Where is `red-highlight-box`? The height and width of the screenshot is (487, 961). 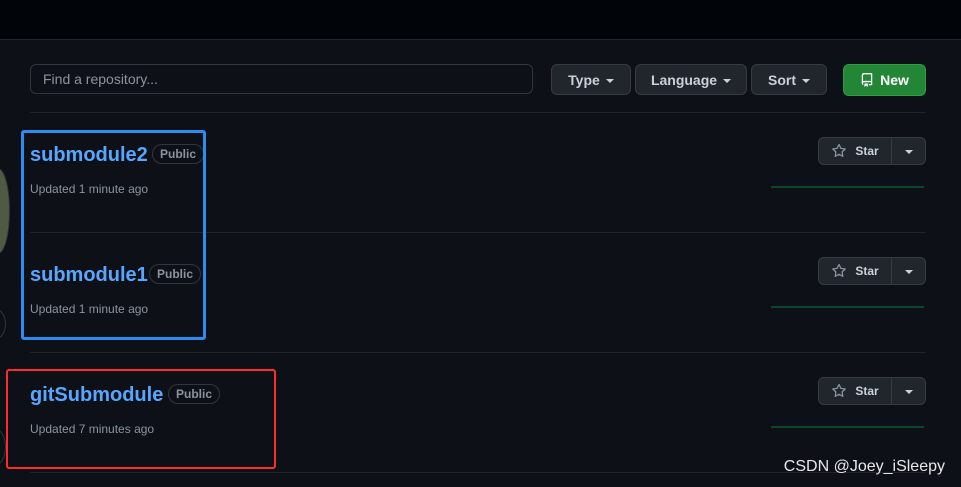 red-highlight-box is located at coordinates (141, 419).